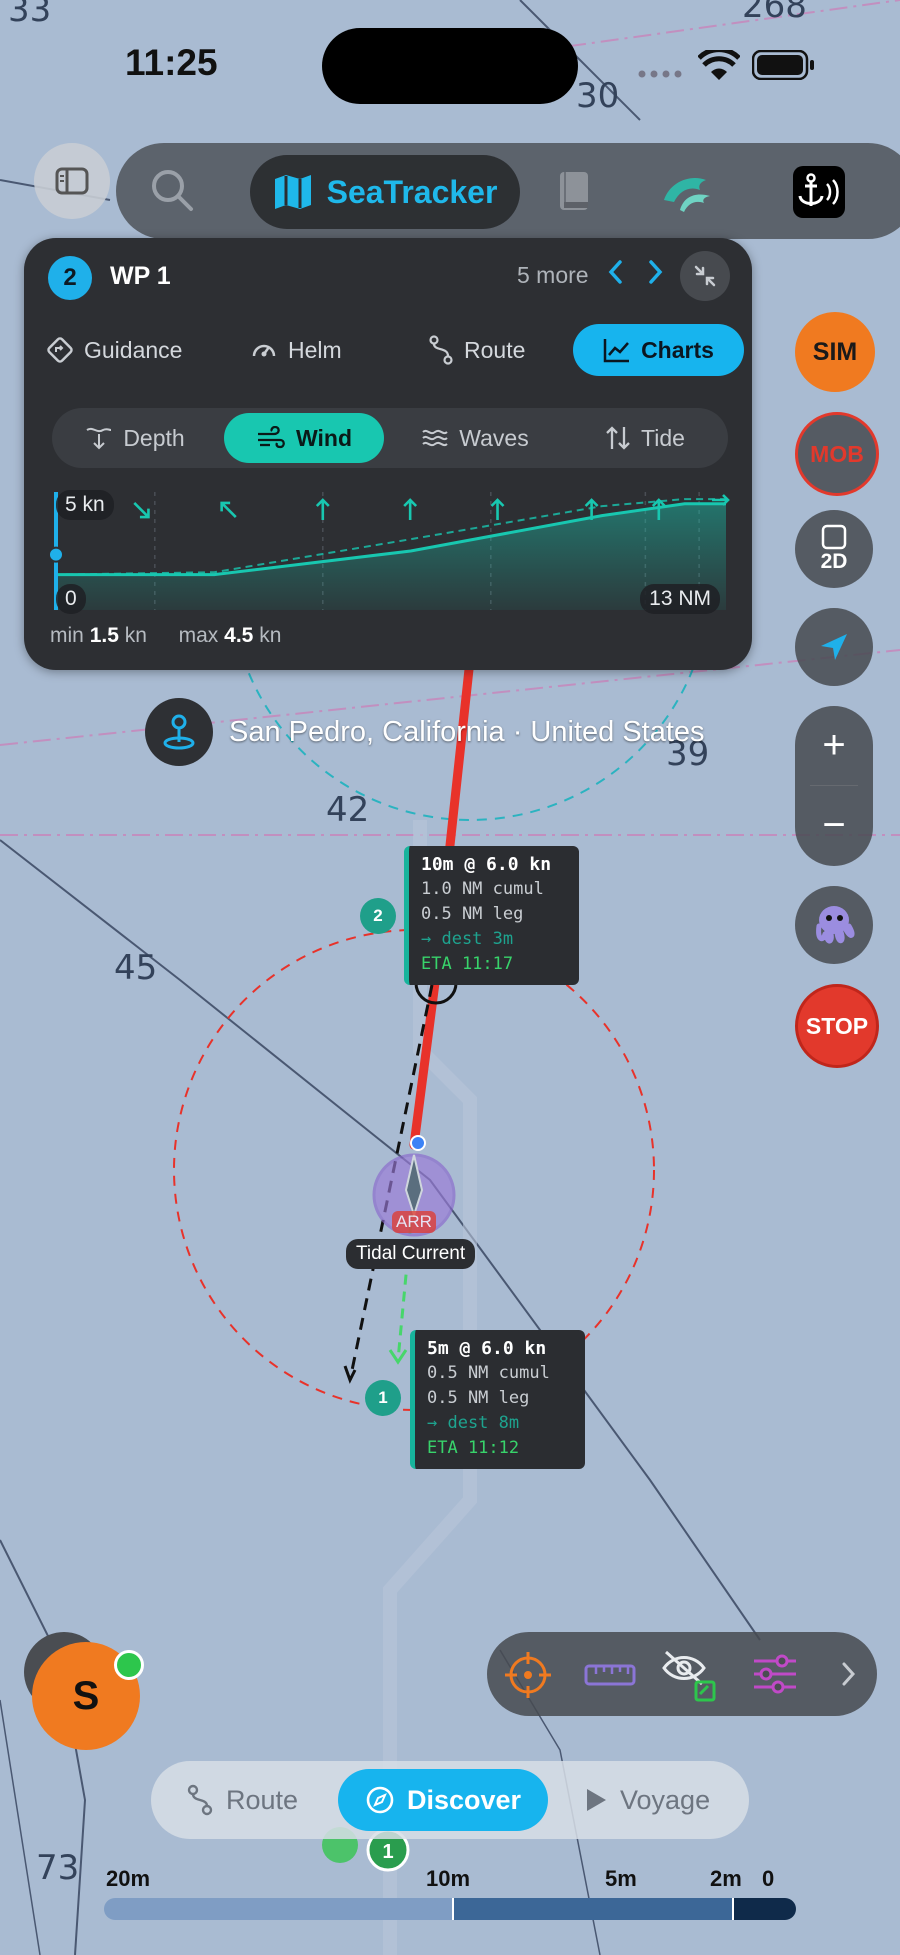  What do you see at coordinates (104, 635) in the screenshot?
I see `min-value: 1.5` at bounding box center [104, 635].